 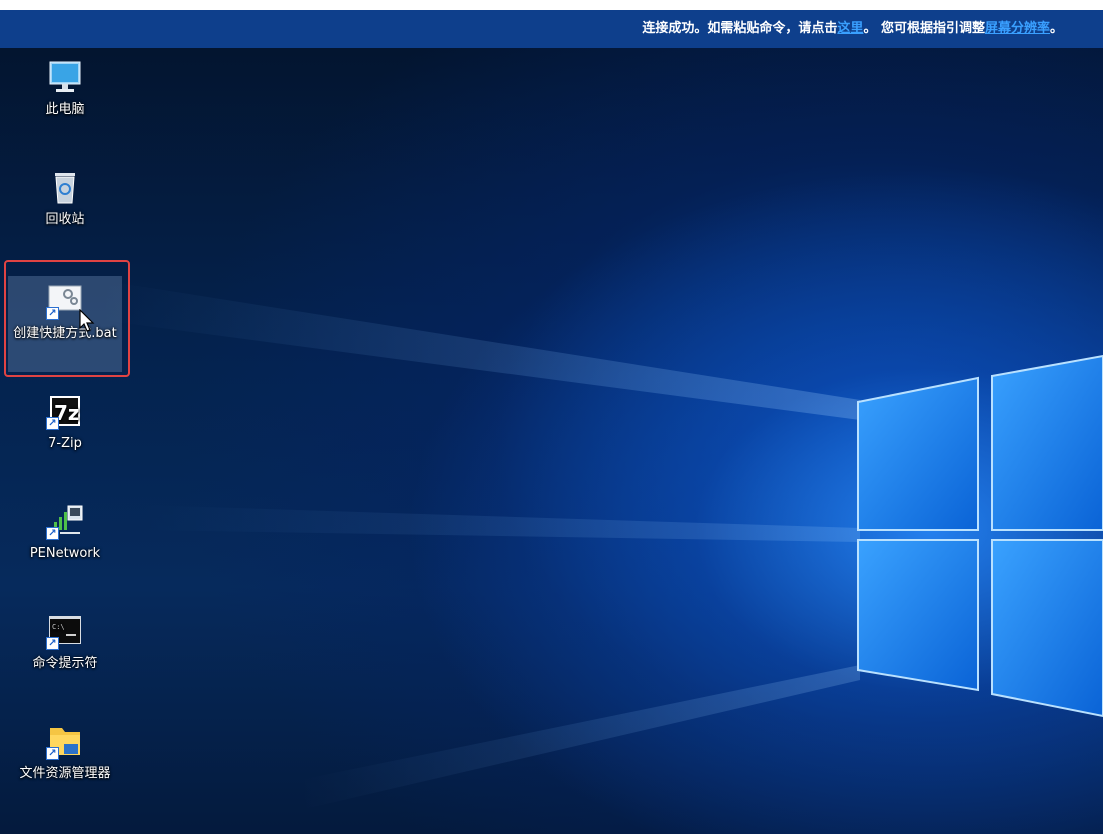 What do you see at coordinates (65, 77) in the screenshot?
I see `computer-icon` at bounding box center [65, 77].